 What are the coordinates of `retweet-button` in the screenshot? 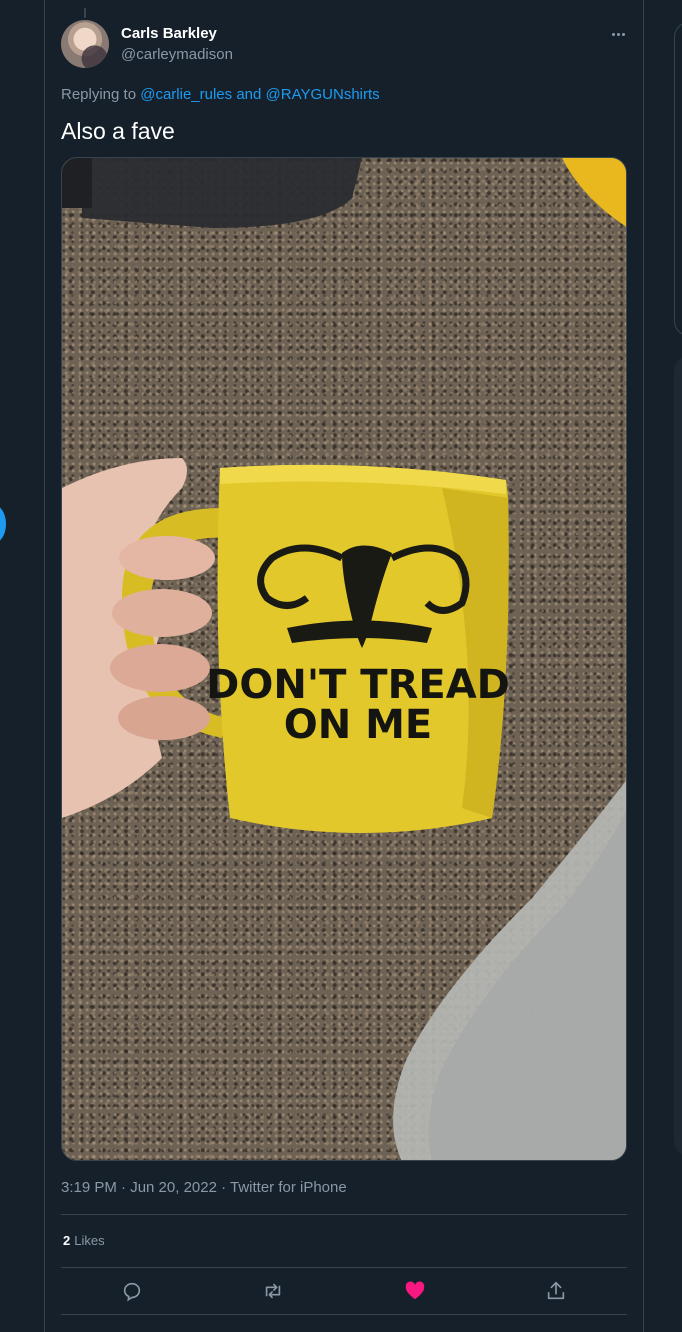 It's located at (273, 1291).